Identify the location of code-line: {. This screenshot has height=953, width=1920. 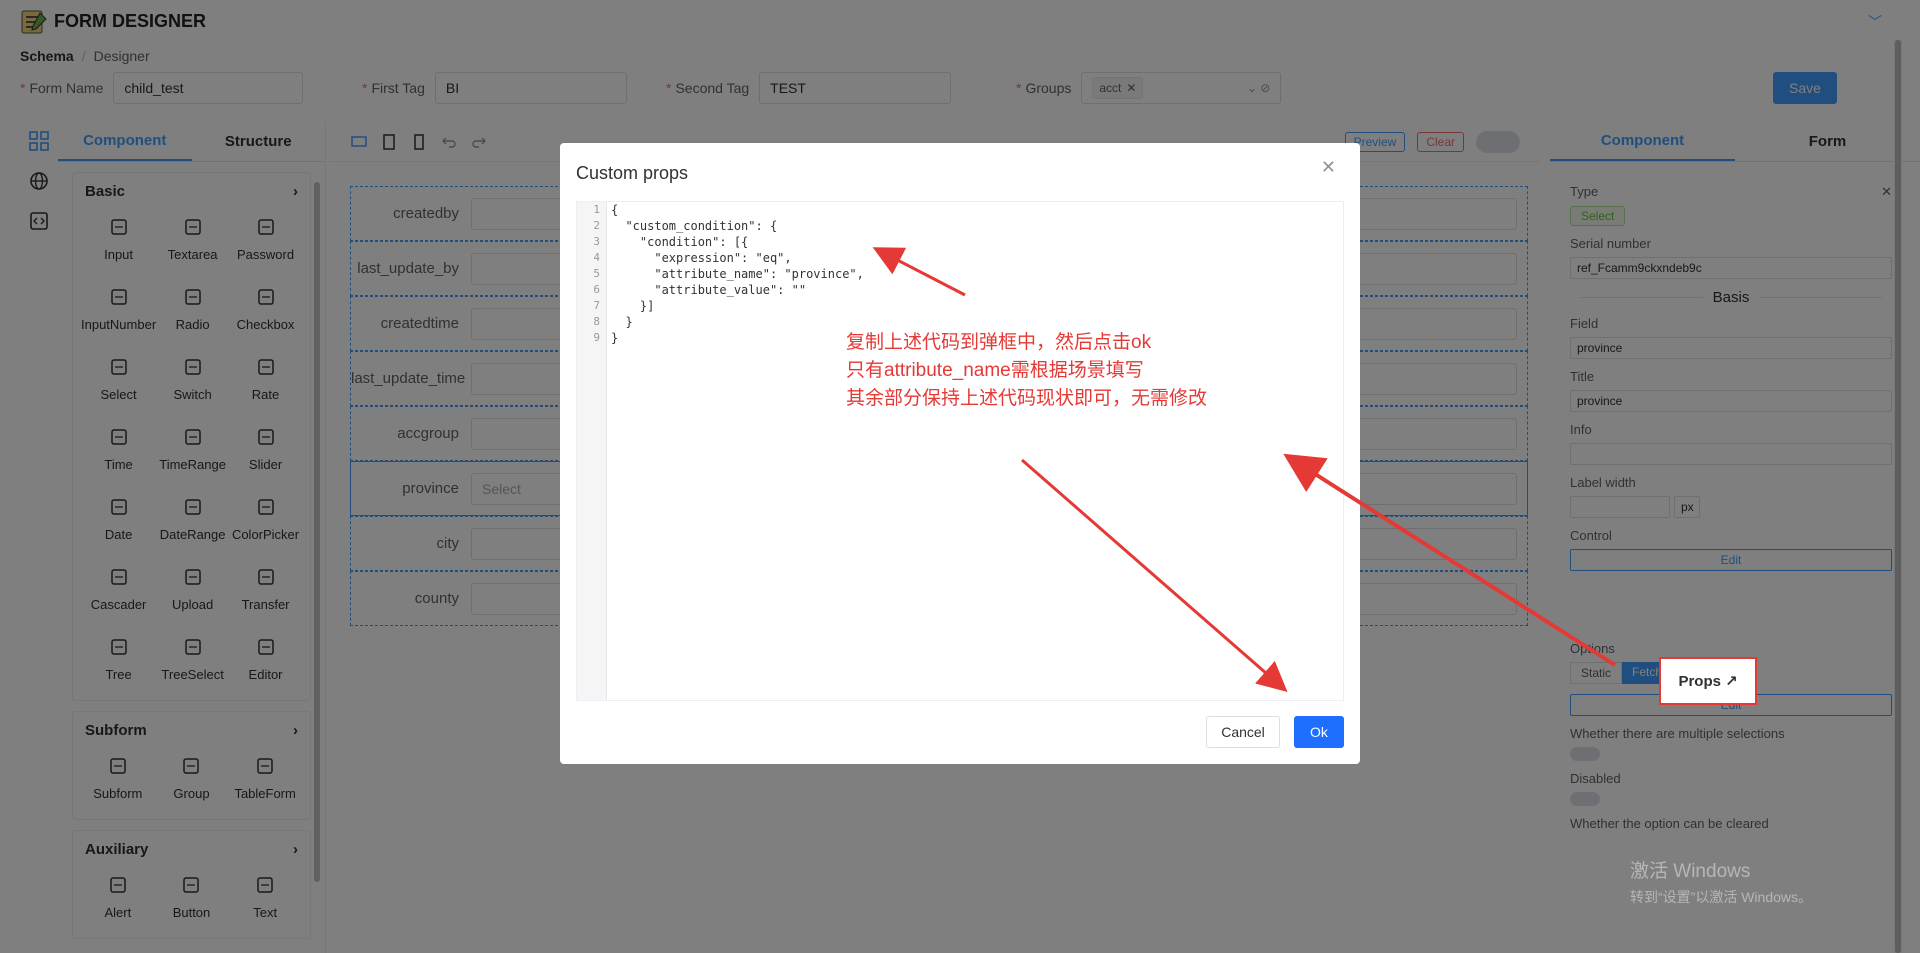
(615, 210).